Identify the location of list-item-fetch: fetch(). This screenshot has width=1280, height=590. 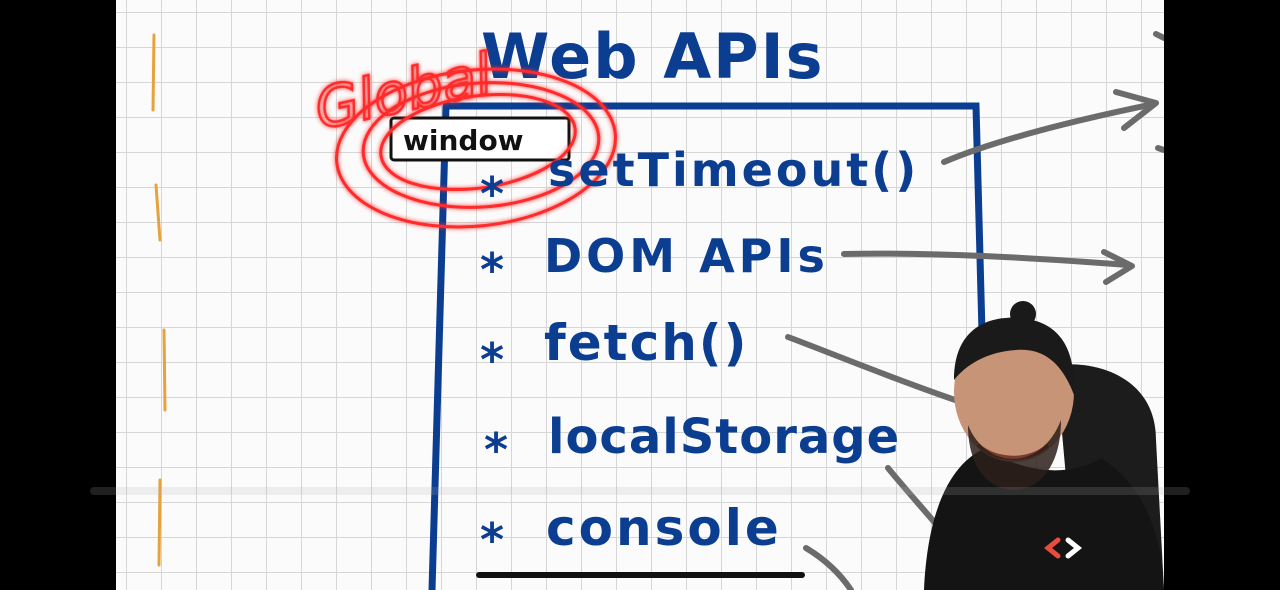
(646, 343).